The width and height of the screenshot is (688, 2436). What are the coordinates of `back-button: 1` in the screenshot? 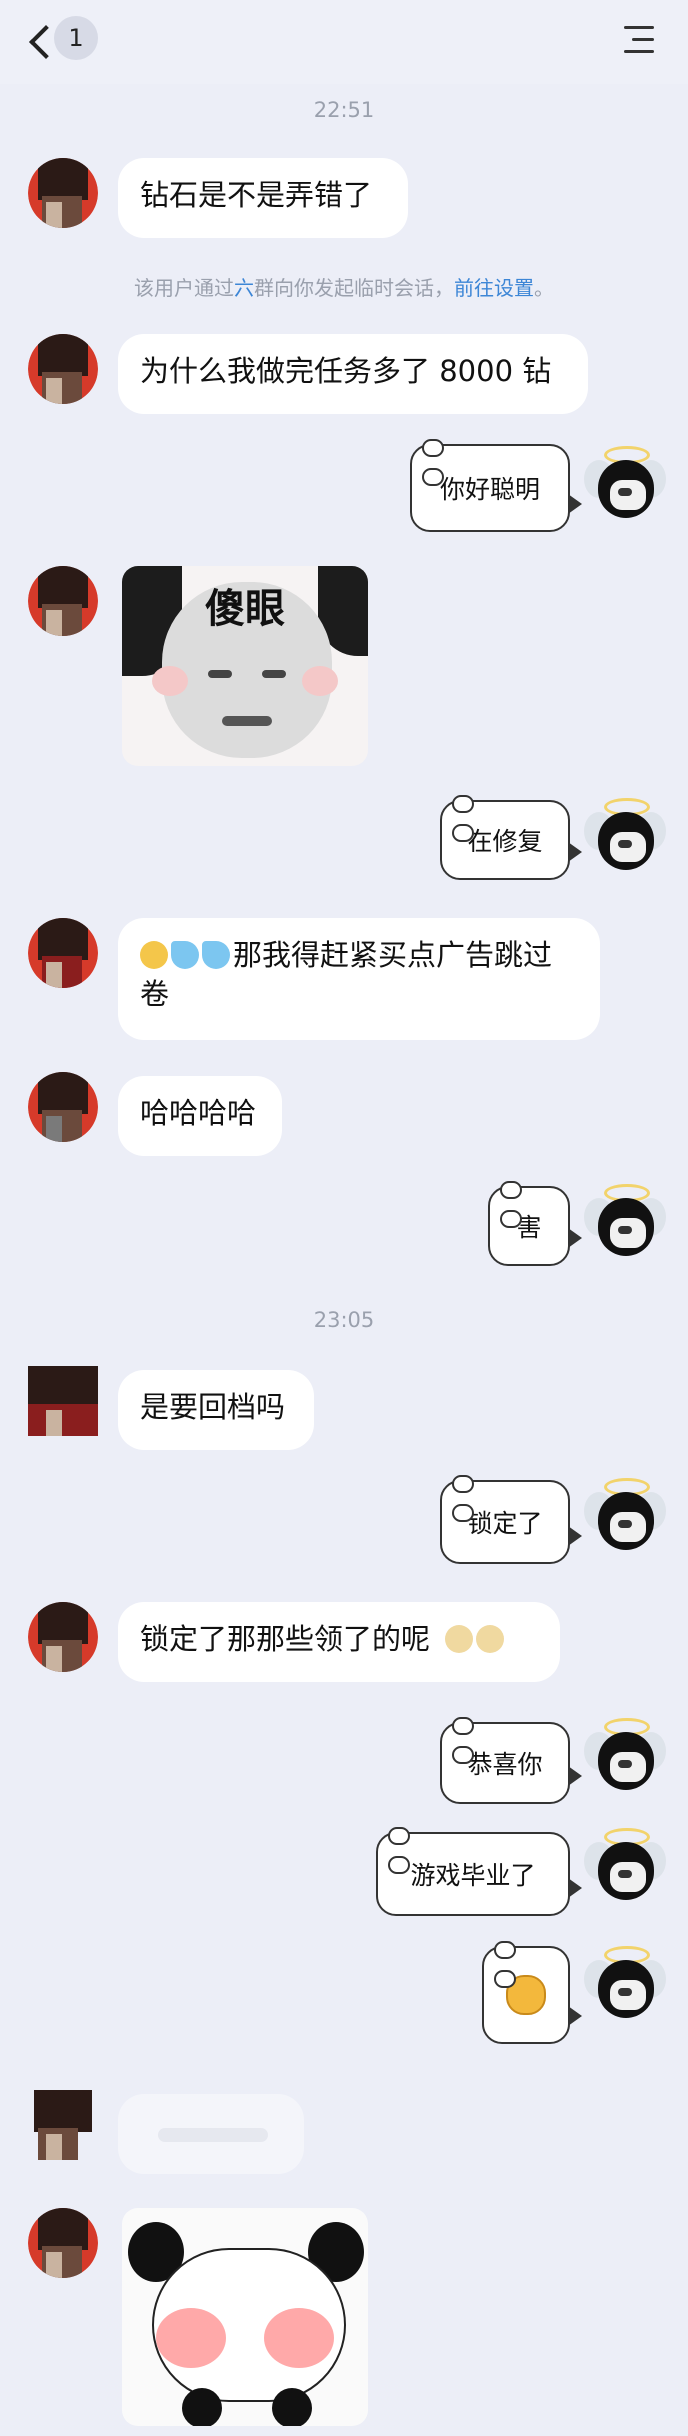 It's located at (64, 40).